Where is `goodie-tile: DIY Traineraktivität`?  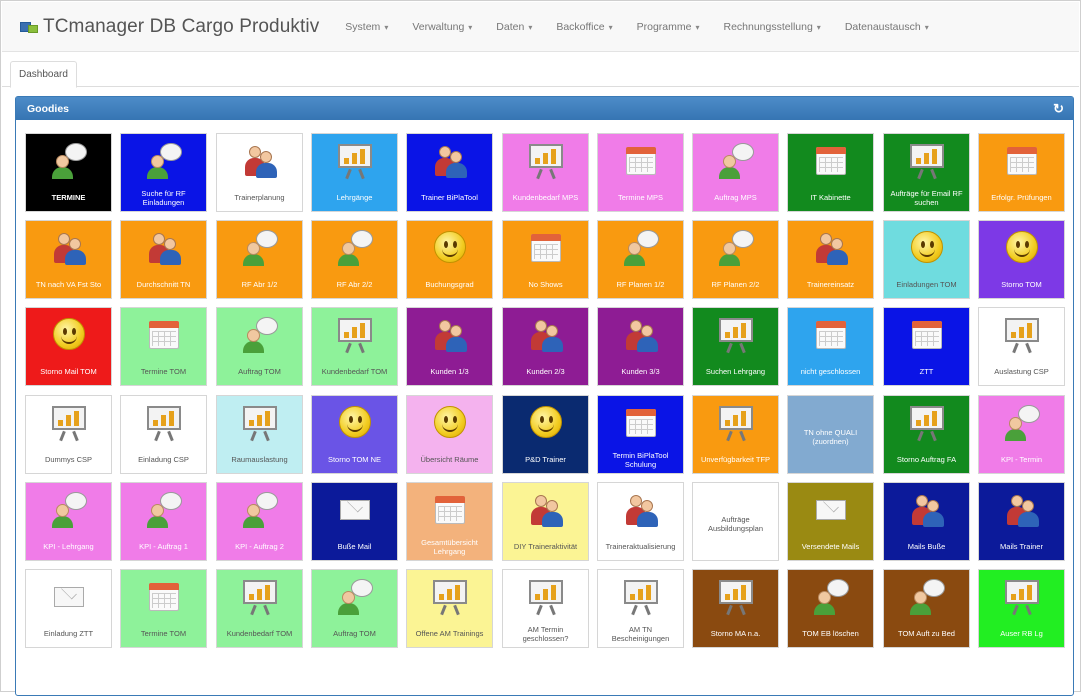 goodie-tile: DIY Traineraktivität is located at coordinates (545, 521).